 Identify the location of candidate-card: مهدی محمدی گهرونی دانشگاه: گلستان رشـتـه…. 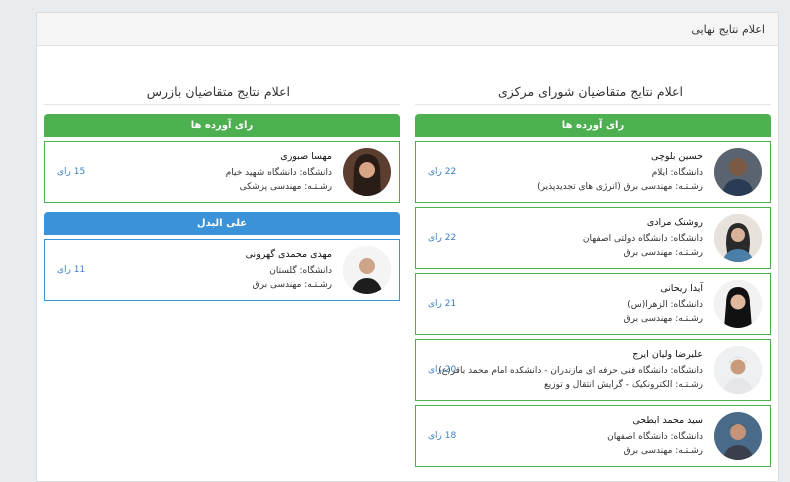
(222, 270).